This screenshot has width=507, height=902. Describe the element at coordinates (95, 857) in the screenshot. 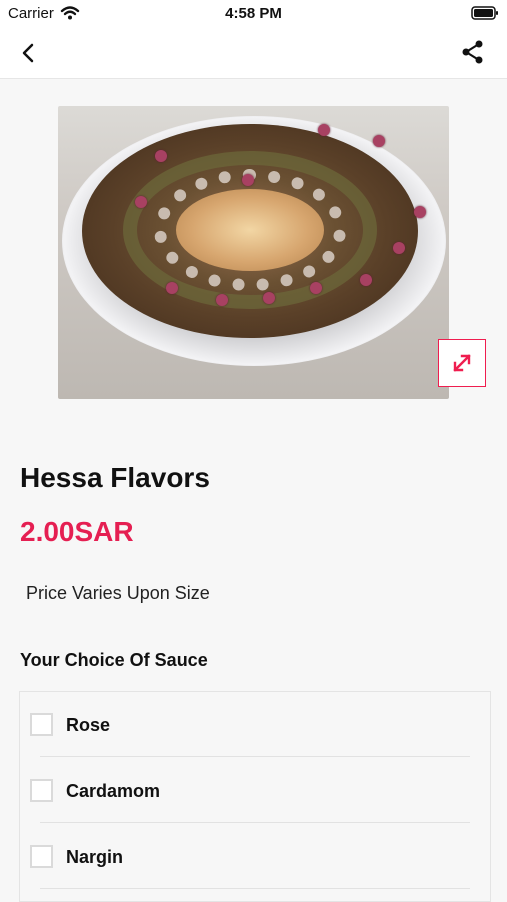

I see `option-label: Nargin` at that location.